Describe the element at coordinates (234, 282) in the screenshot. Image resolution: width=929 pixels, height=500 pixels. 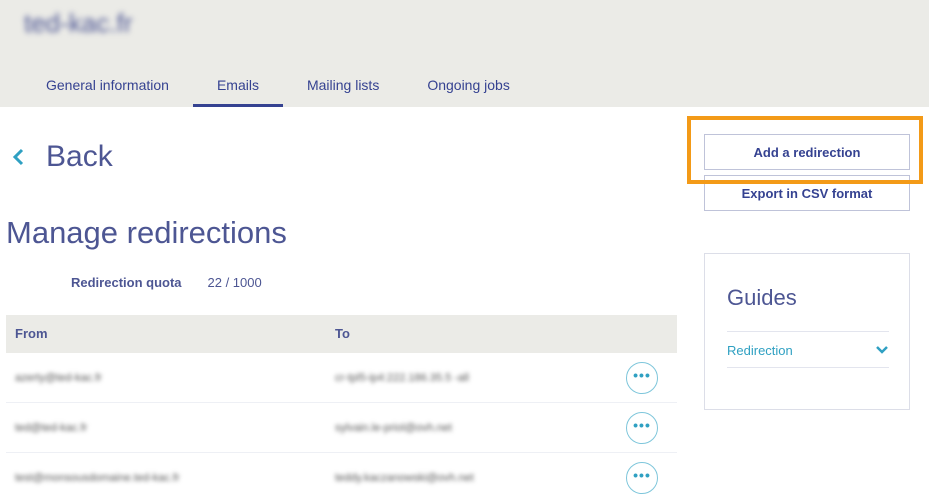
I see `quota-value: 22 / 1000` at that location.